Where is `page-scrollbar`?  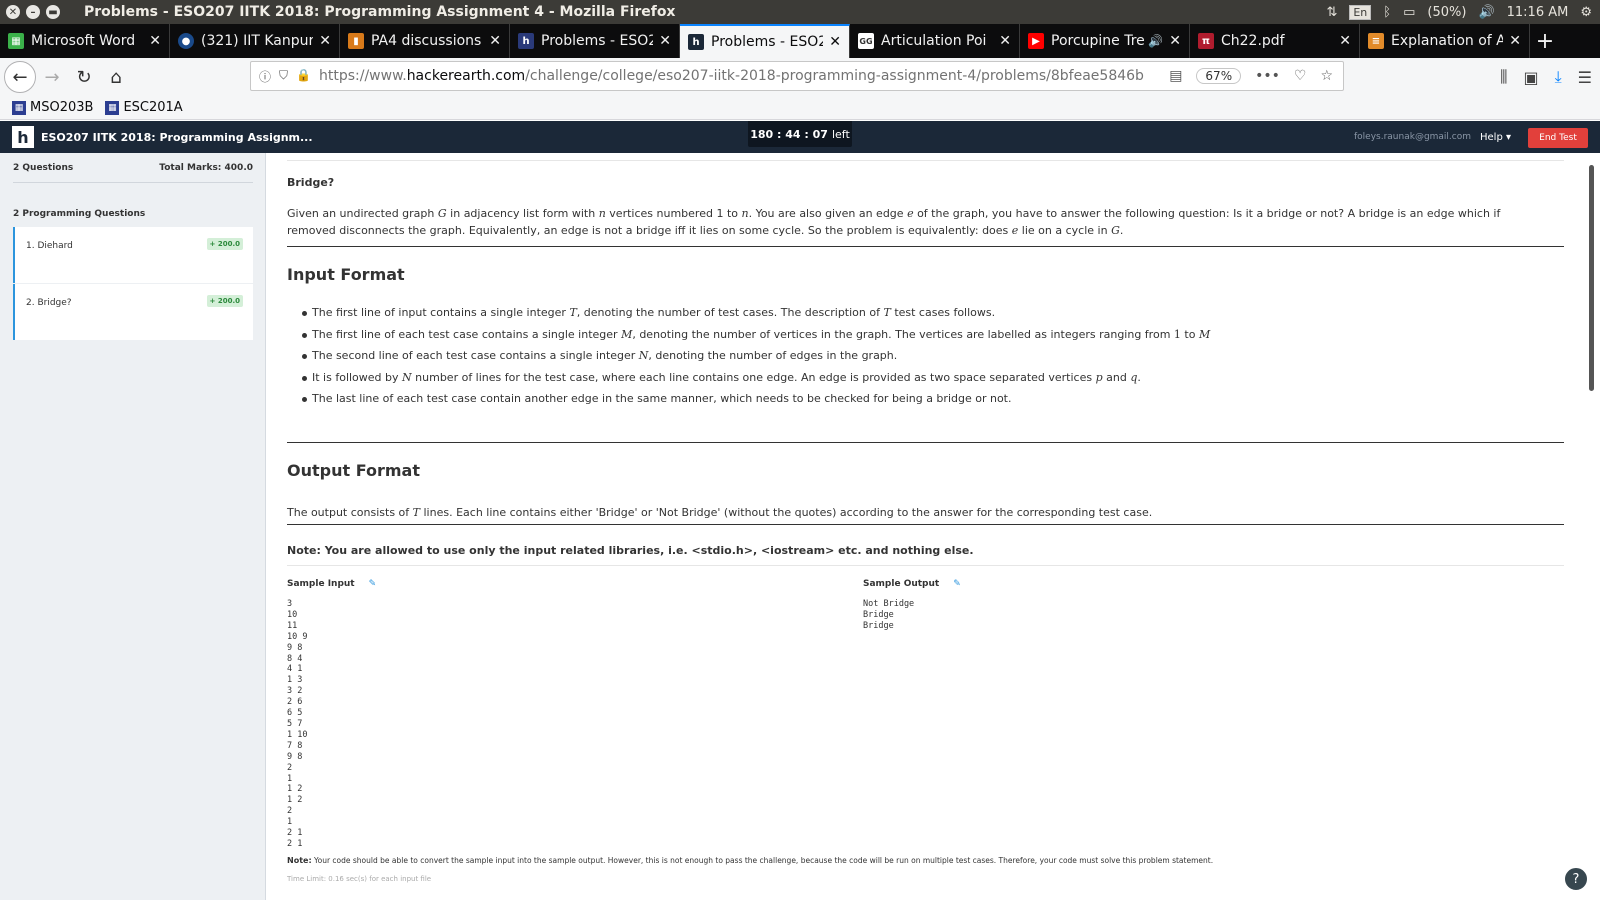
page-scrollbar is located at coordinates (1592, 526).